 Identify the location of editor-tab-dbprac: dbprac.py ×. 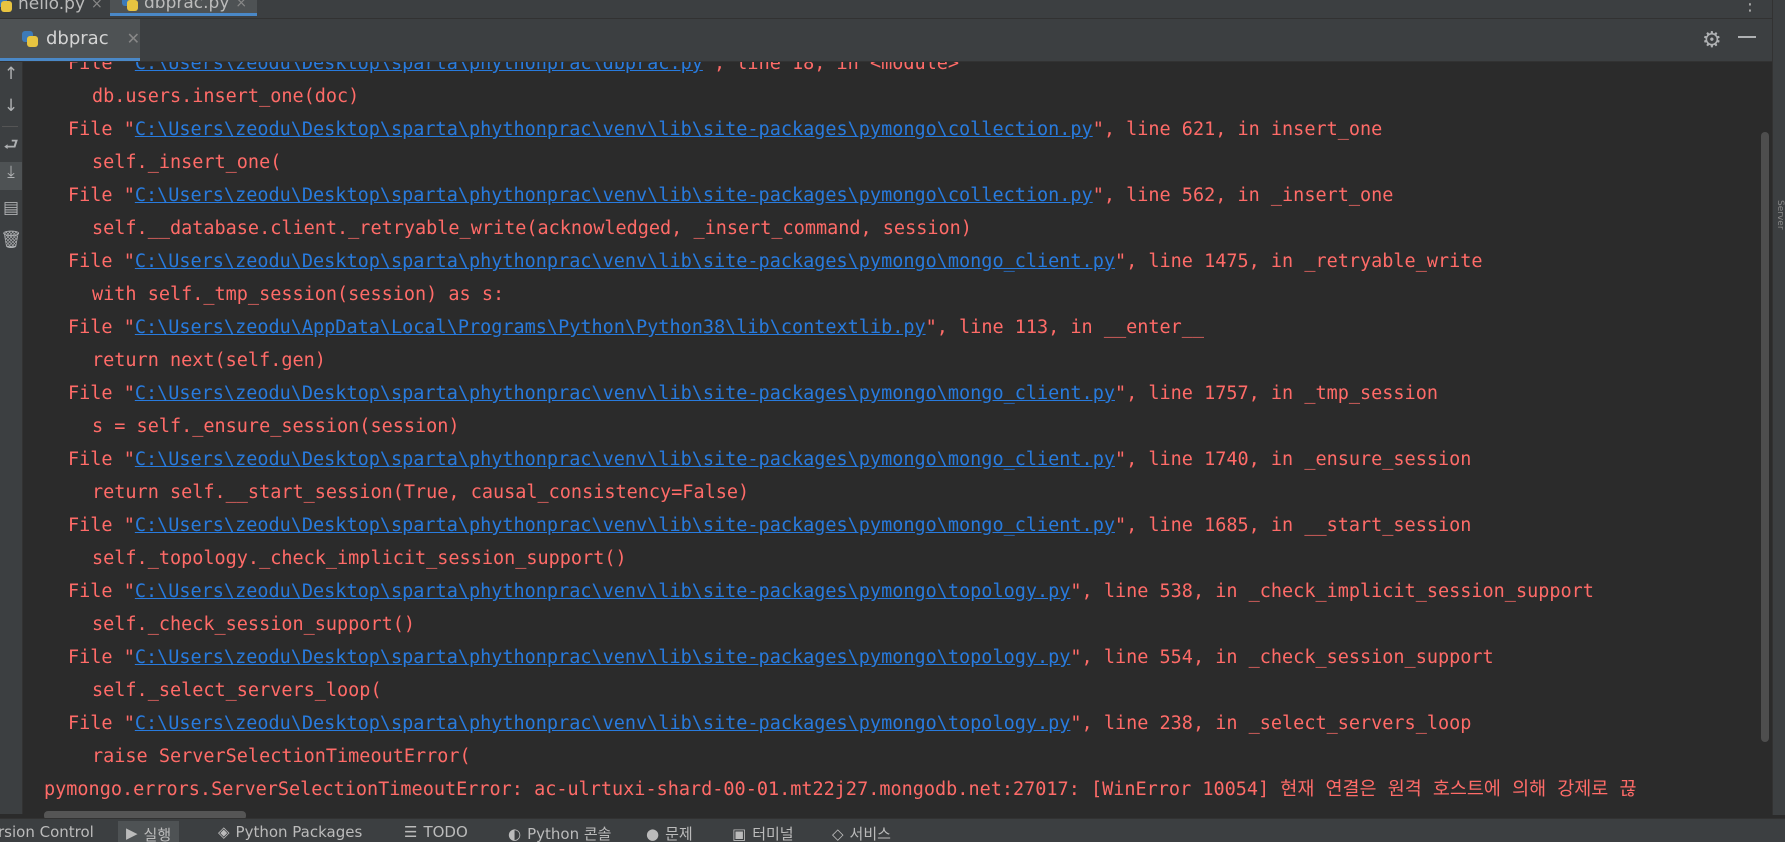
(183, 8).